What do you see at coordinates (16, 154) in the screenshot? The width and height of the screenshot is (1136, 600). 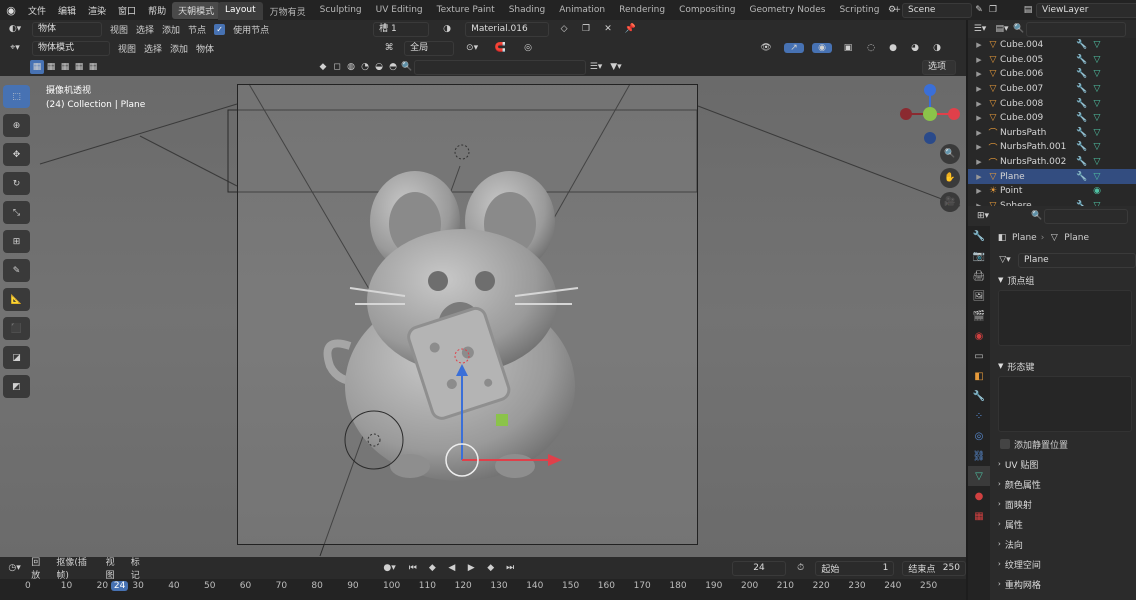 I see `move-tool-icon: ✥` at bounding box center [16, 154].